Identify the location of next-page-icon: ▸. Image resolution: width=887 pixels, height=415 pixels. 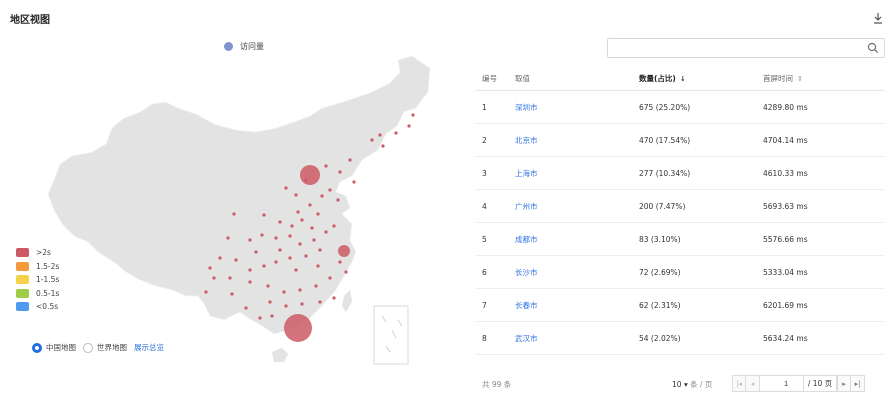
(844, 383).